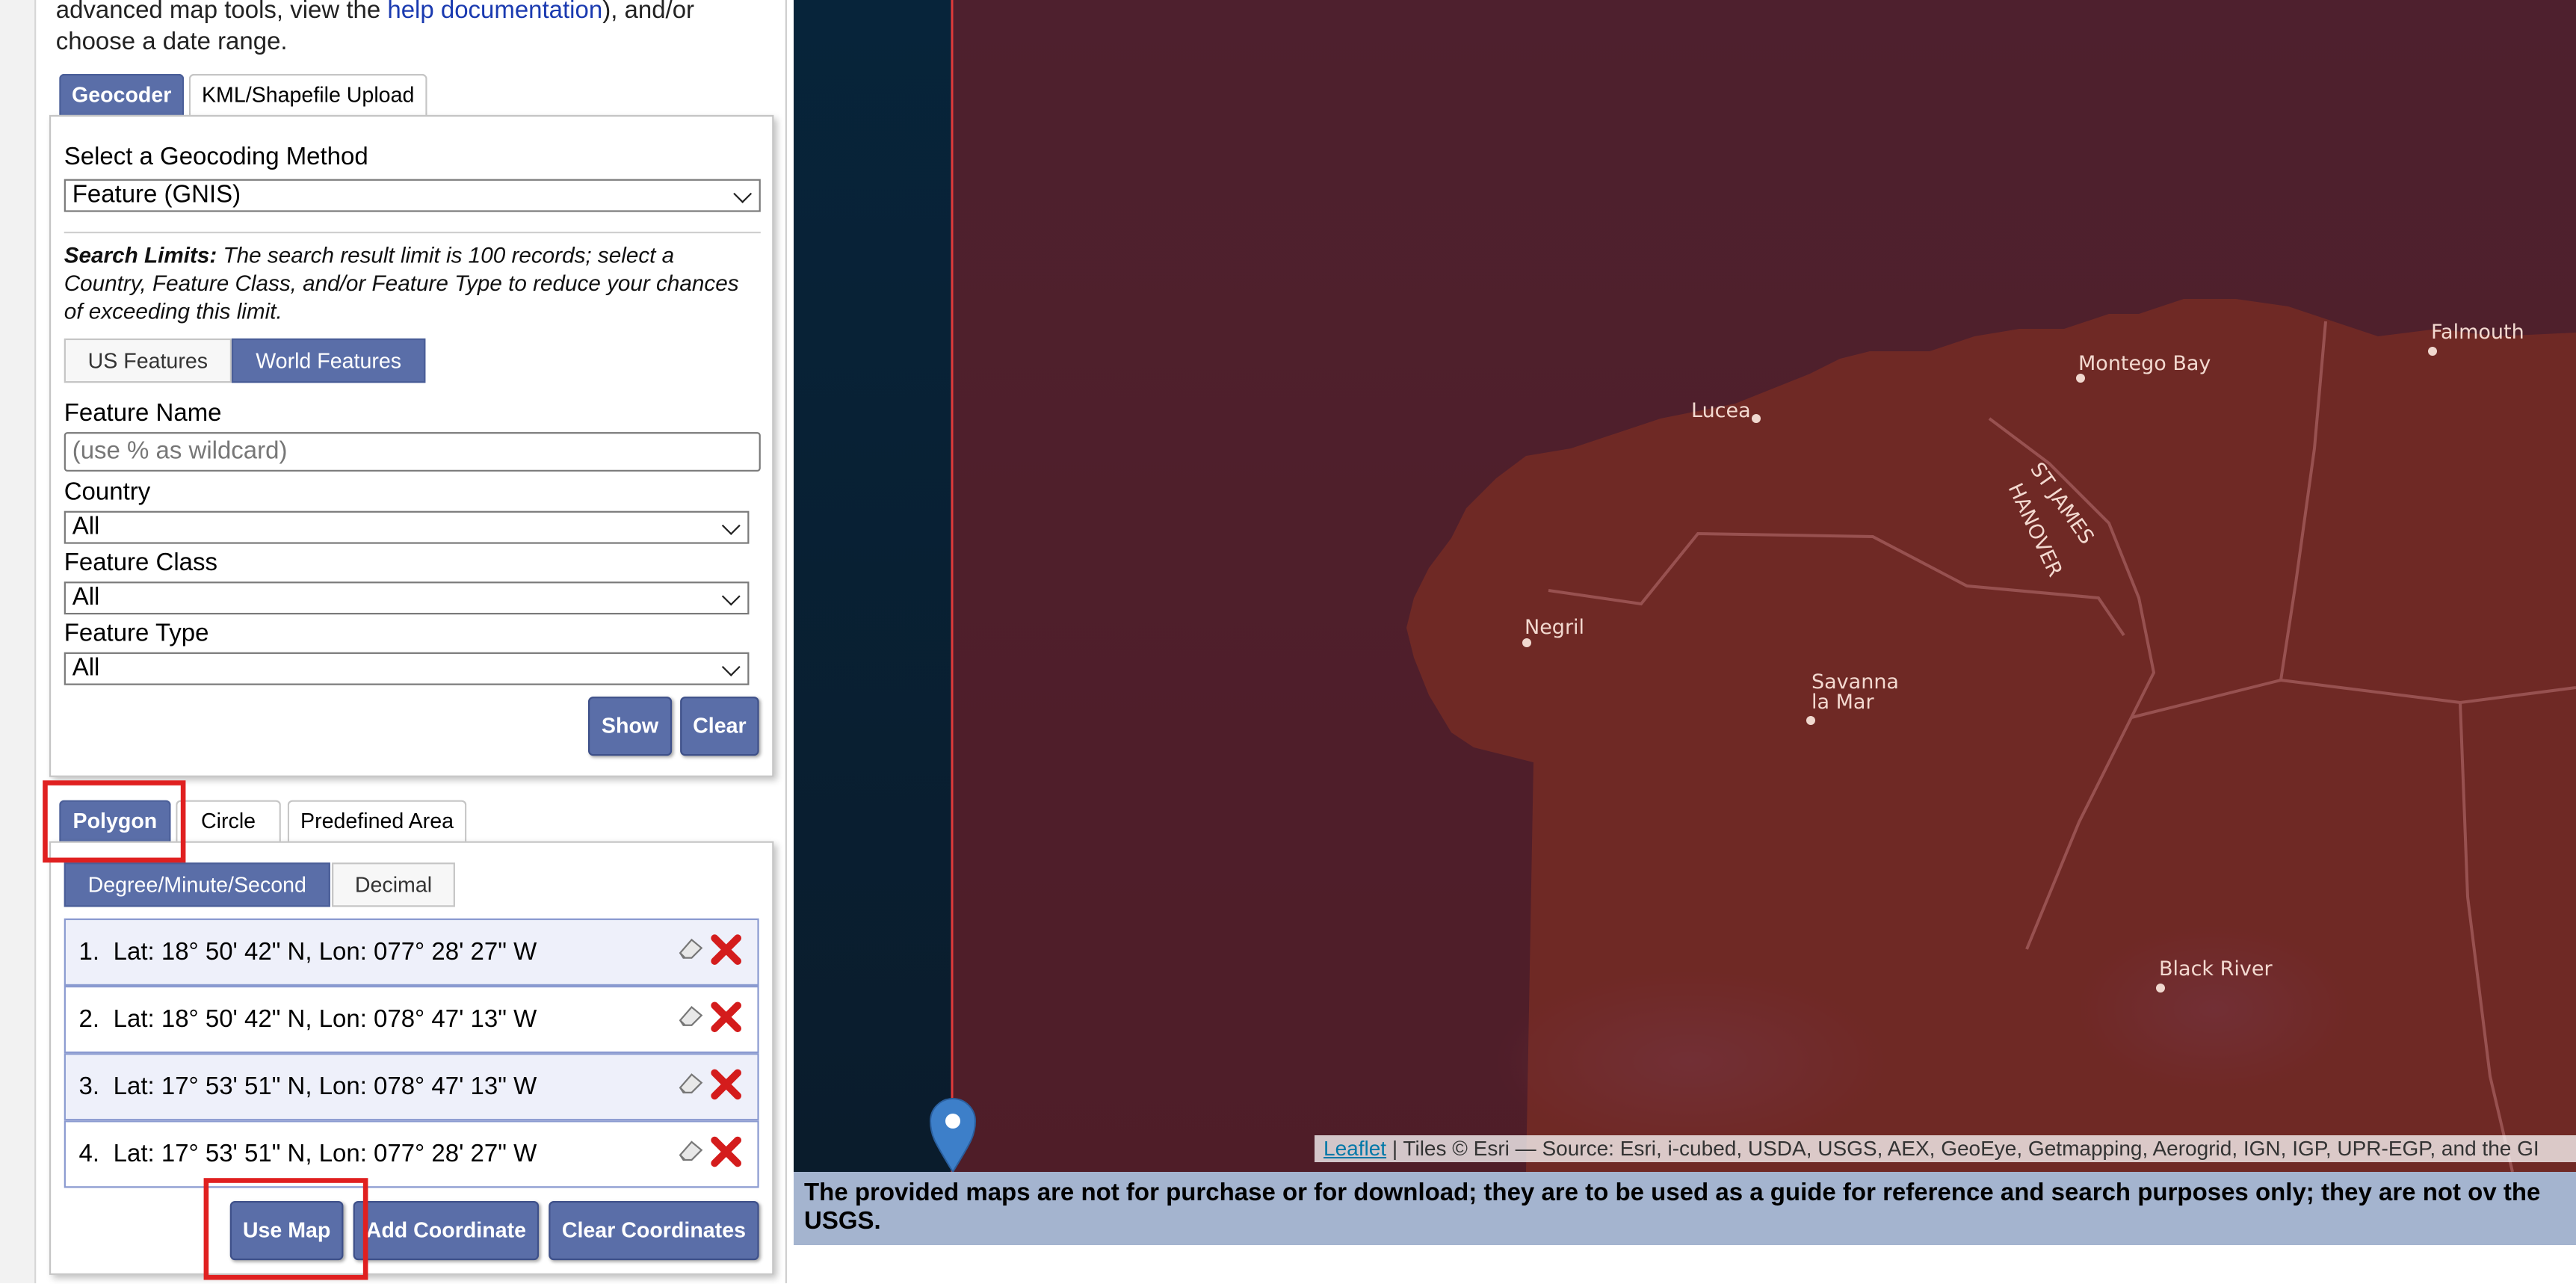 This screenshot has width=2576, height=1284. I want to click on dms-format-toggle: Degree/Minute/Second, so click(197, 884).